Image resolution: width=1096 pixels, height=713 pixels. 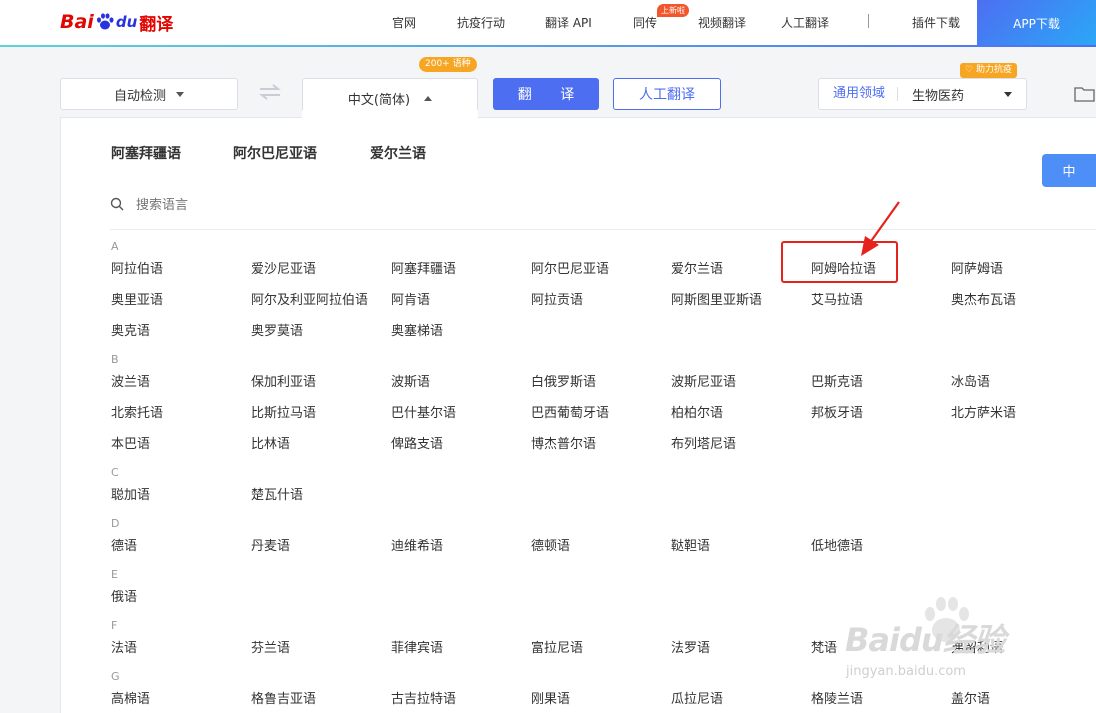 I want to click on recent-language: 阿塞拜疆语, so click(x=146, y=153).